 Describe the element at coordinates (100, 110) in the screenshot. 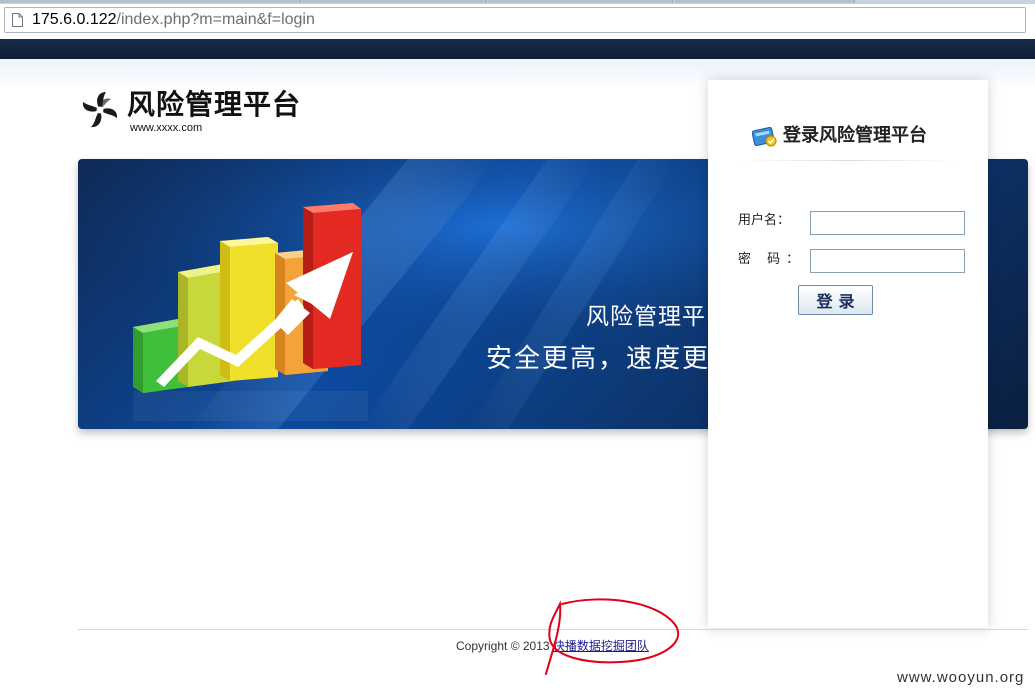

I see `pinwheel-logo-icon` at that location.